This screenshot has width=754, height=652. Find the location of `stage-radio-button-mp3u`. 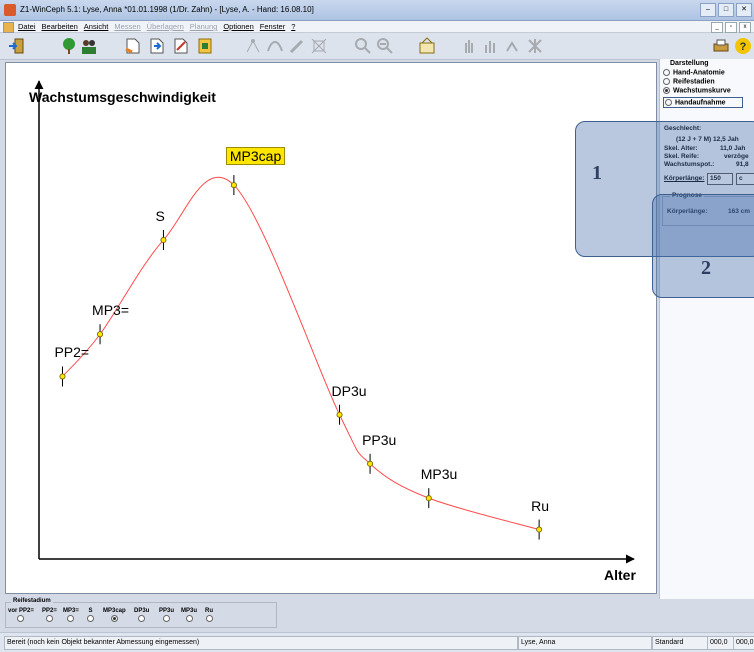

stage-radio-button-mp3u is located at coordinates (189, 618).